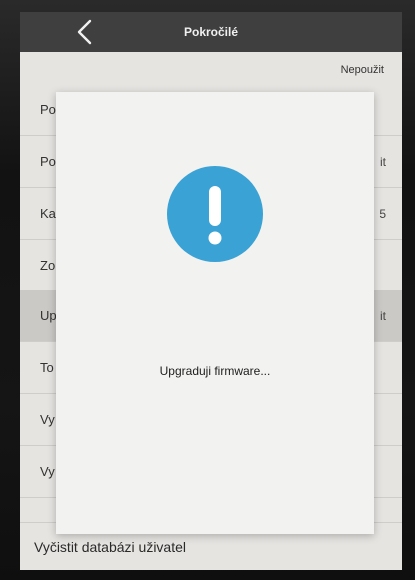 The width and height of the screenshot is (415, 580). Describe the element at coordinates (48, 265) in the screenshot. I see `list-item-label: Zo` at that location.